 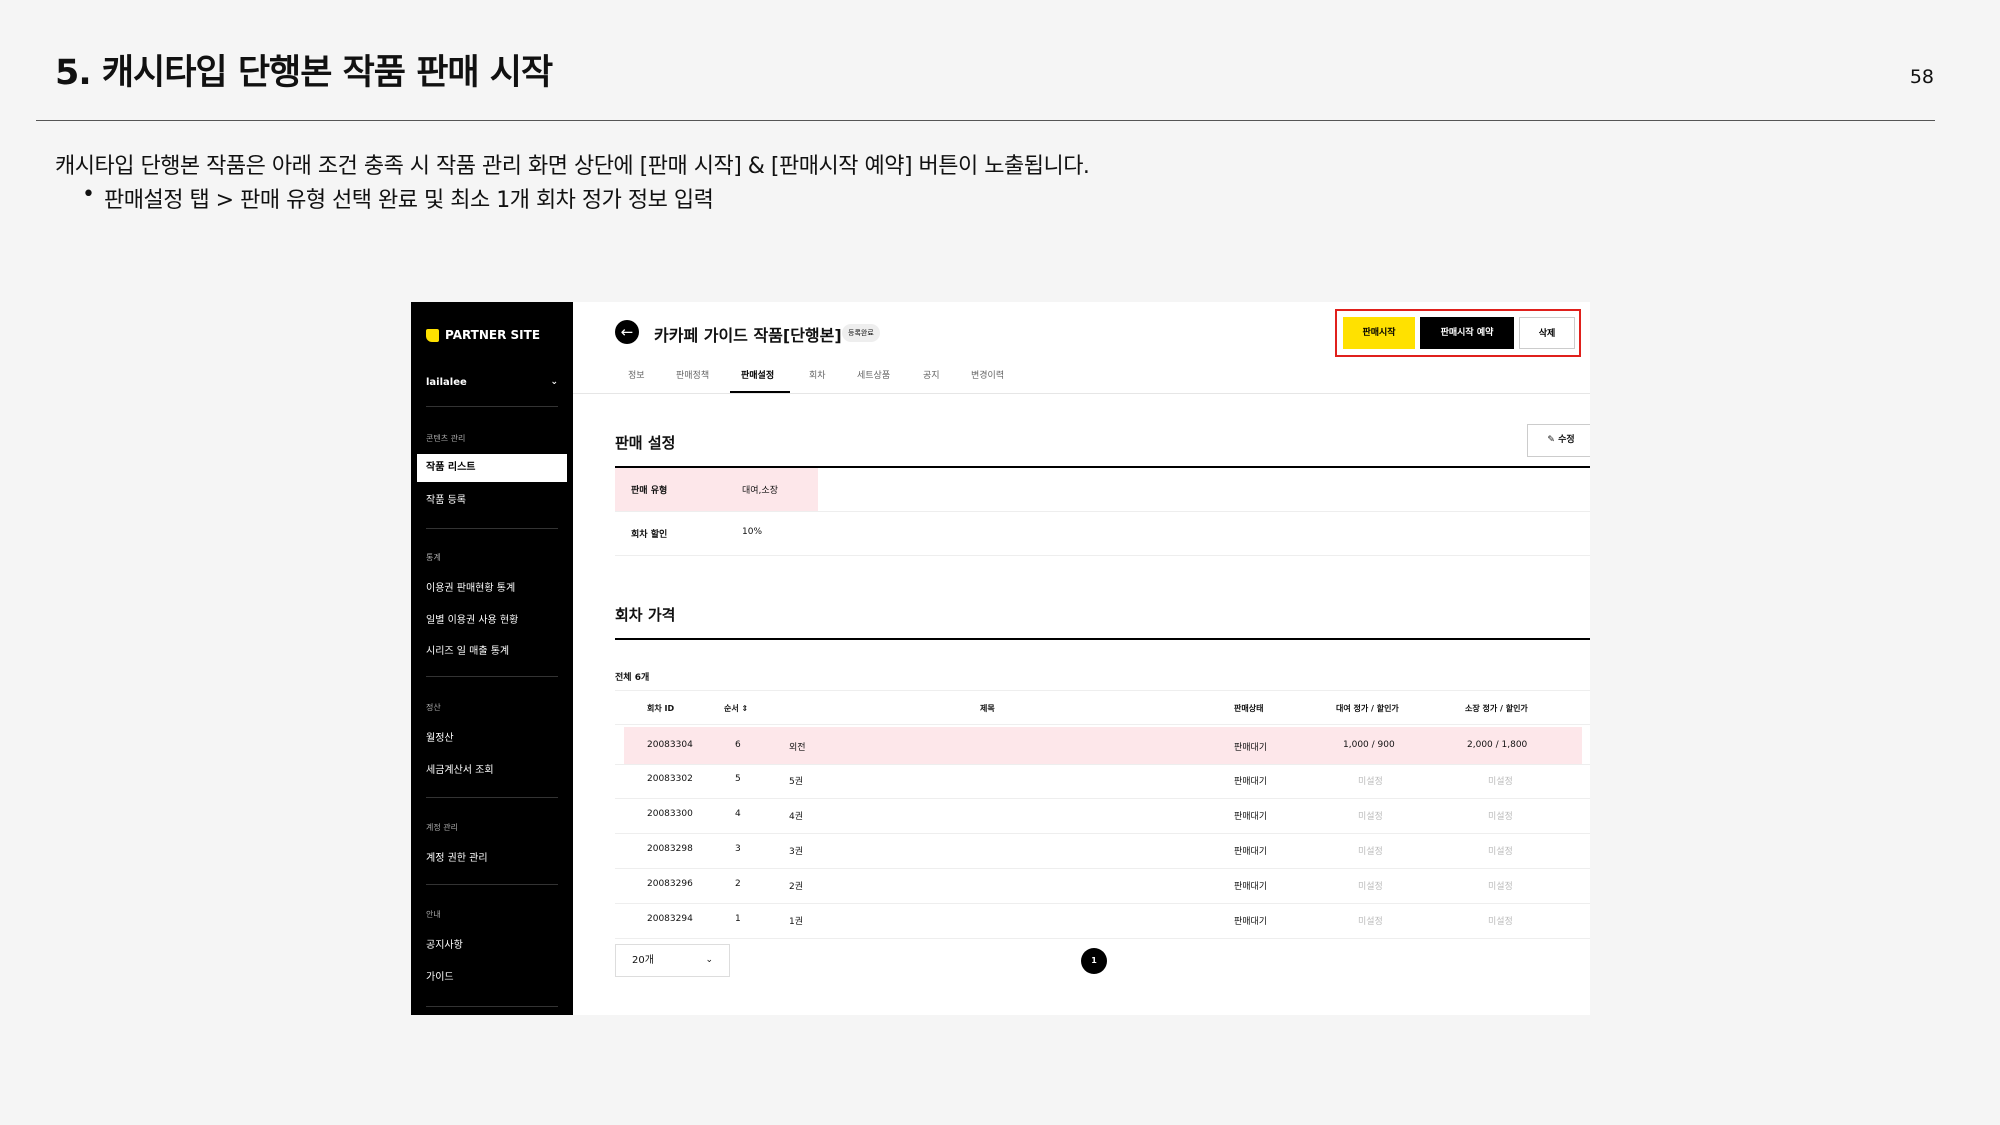 I want to click on cell-rent-price: 1,000 / 900, so click(x=1369, y=745).